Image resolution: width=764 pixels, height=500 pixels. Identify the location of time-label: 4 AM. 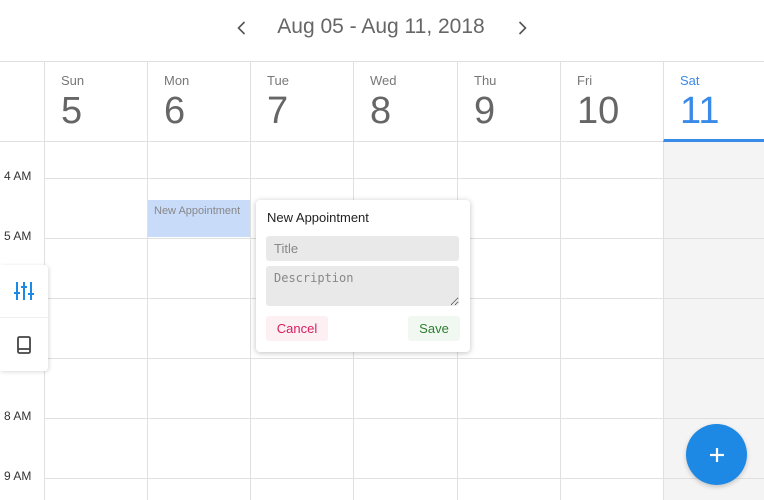
(18, 176).